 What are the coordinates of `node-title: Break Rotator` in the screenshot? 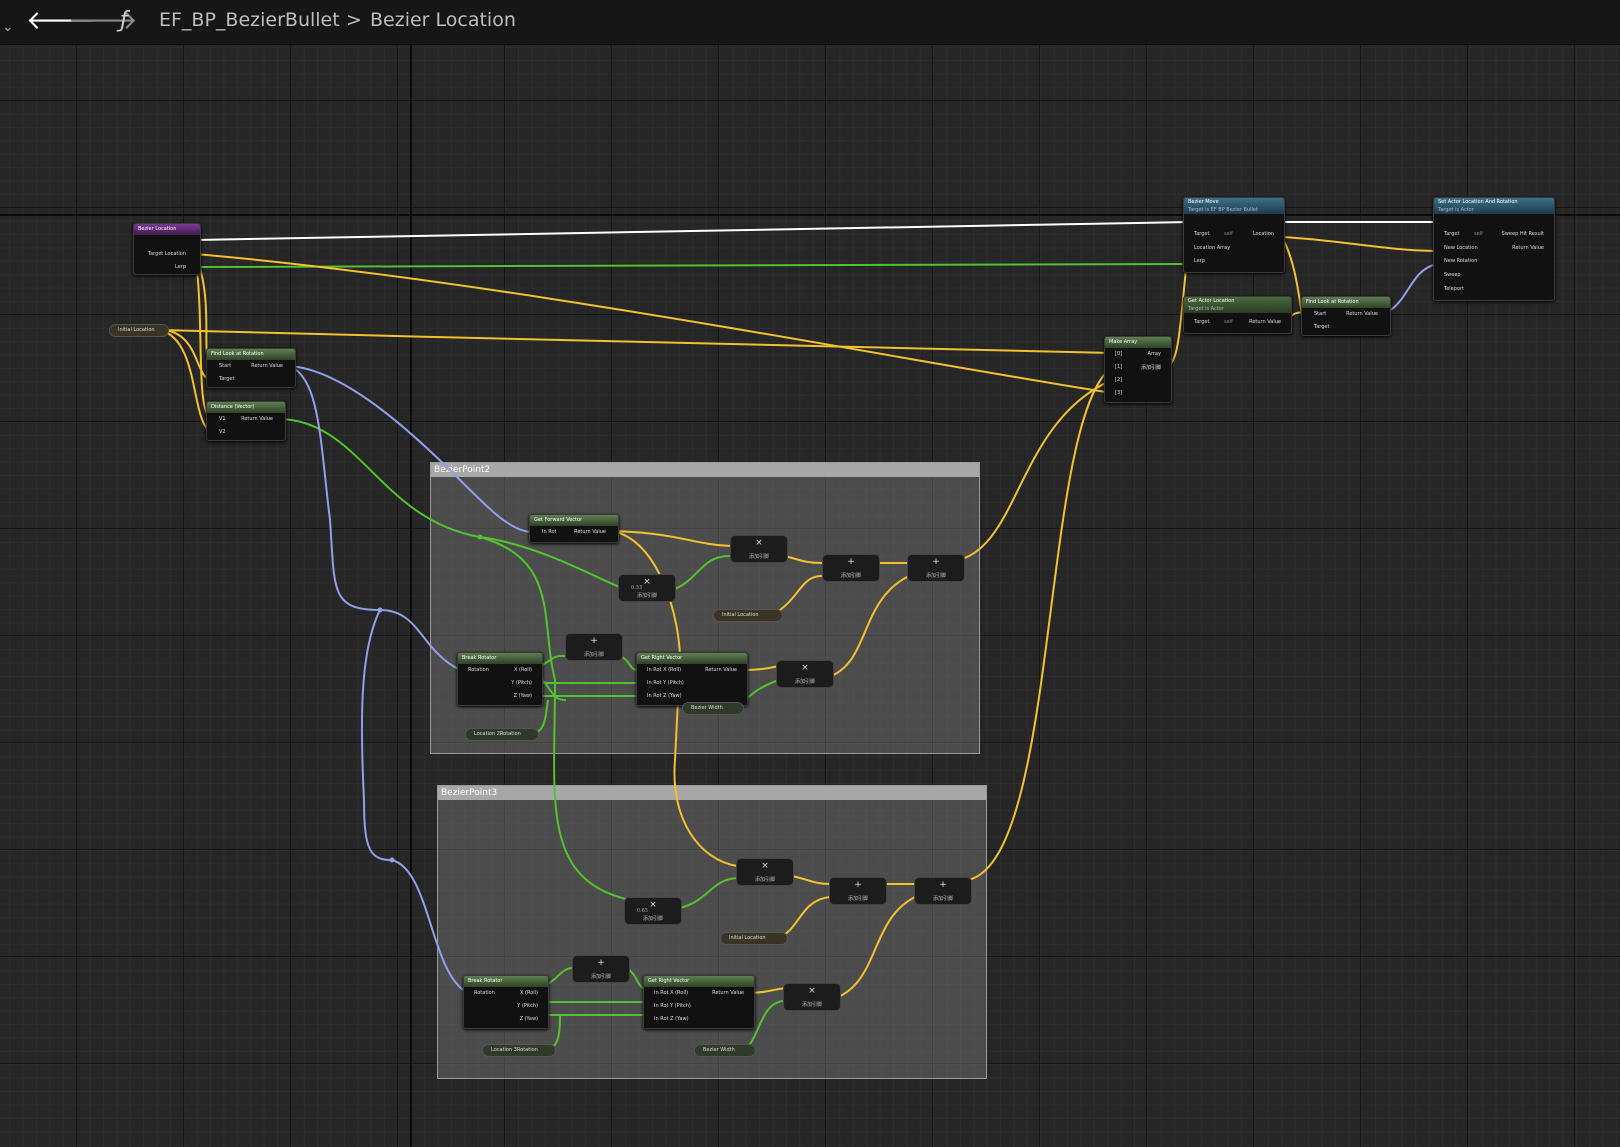 It's located at (500, 658).